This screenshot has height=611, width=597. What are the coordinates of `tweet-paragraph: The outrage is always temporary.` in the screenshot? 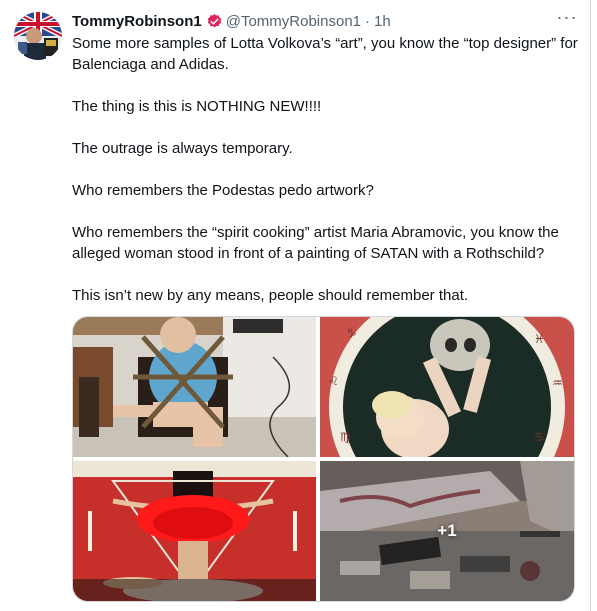 It's located at (182, 148).